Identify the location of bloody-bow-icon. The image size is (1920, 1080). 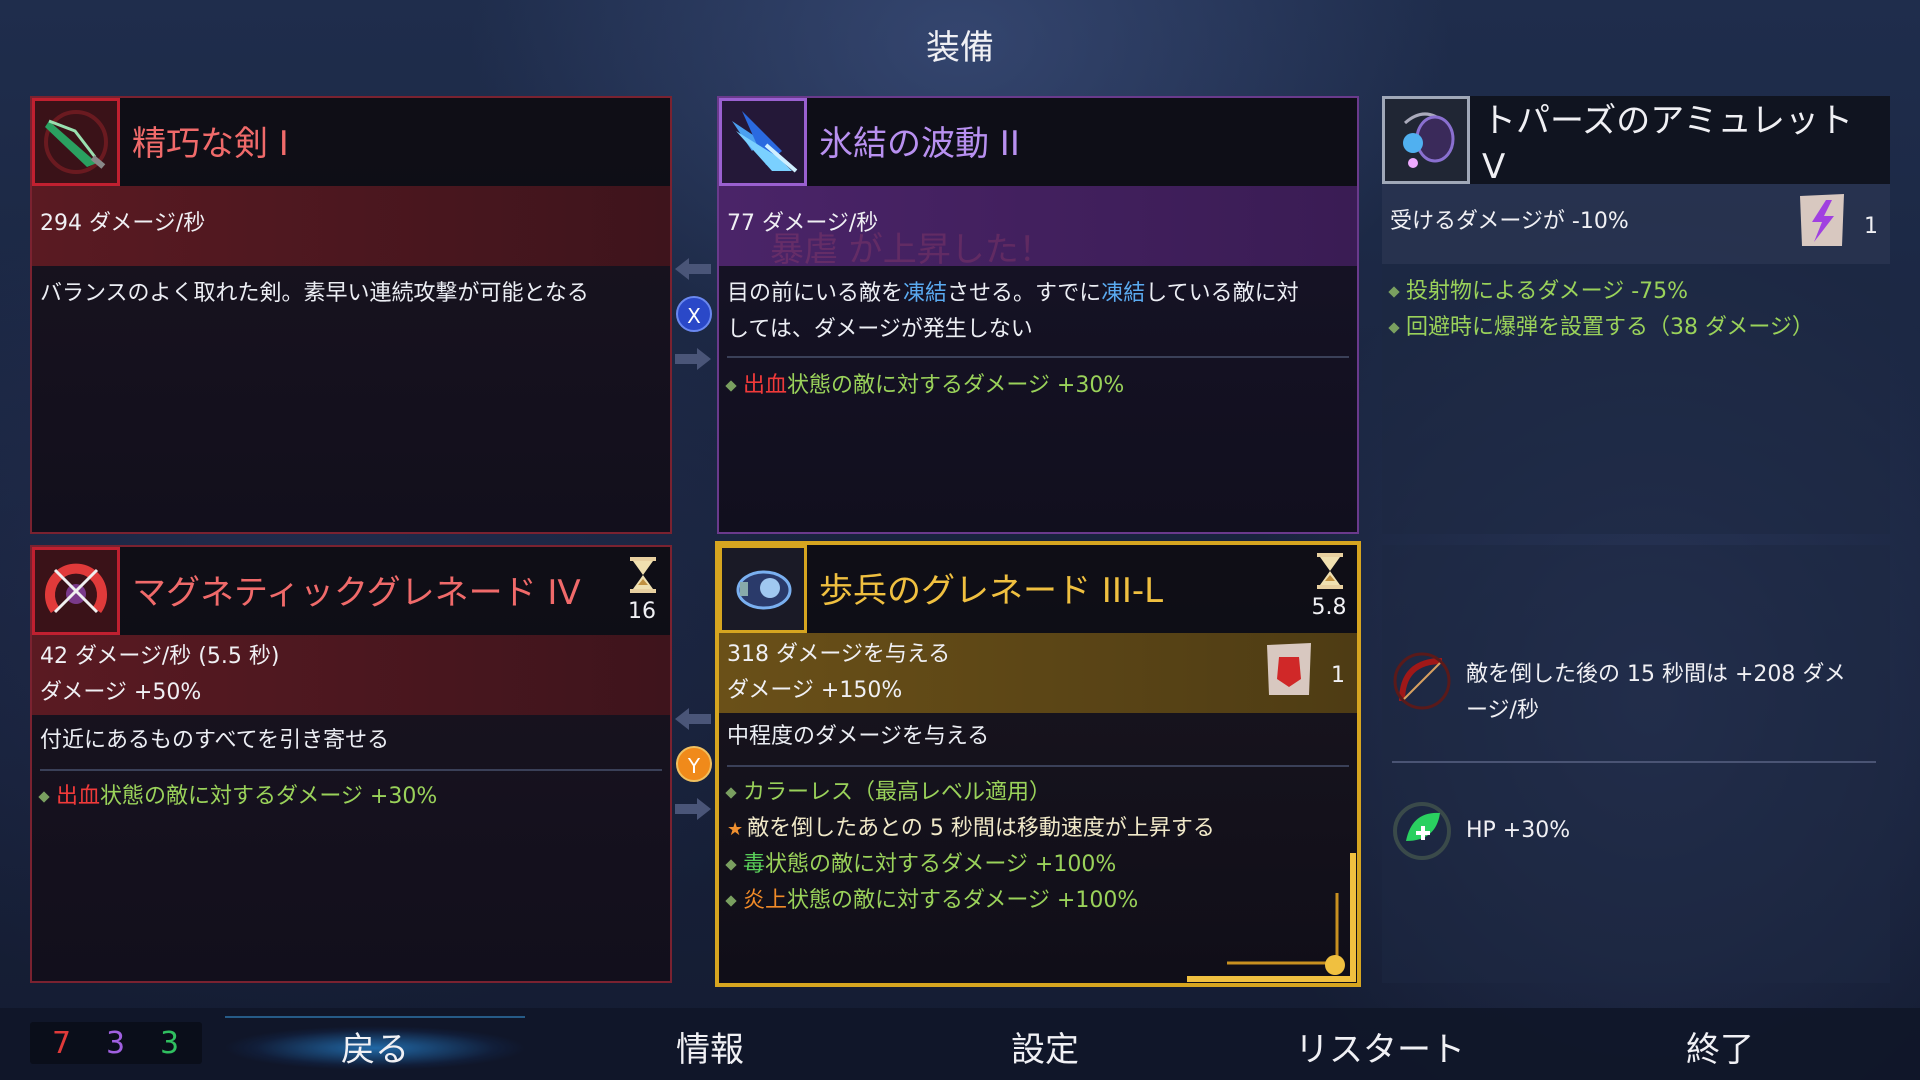
(1422, 681).